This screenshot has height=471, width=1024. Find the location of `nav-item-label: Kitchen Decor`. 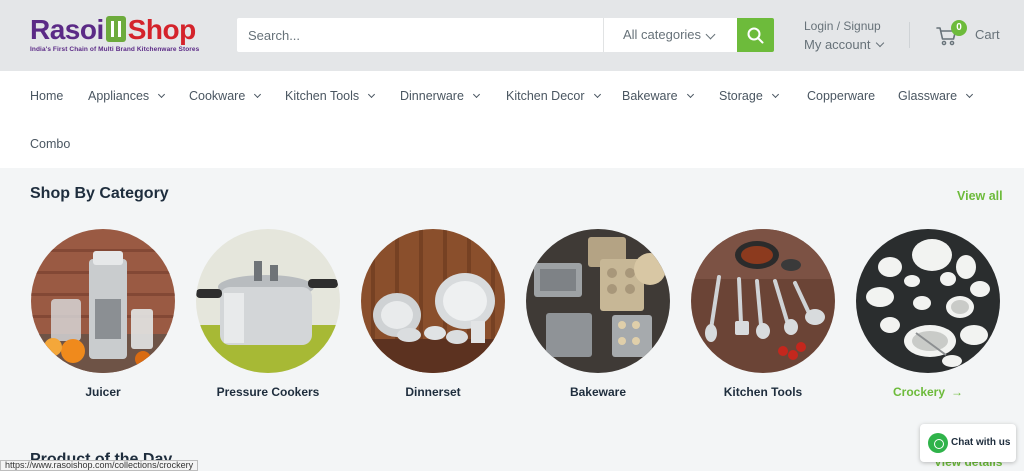

nav-item-label: Kitchen Decor is located at coordinates (545, 96).